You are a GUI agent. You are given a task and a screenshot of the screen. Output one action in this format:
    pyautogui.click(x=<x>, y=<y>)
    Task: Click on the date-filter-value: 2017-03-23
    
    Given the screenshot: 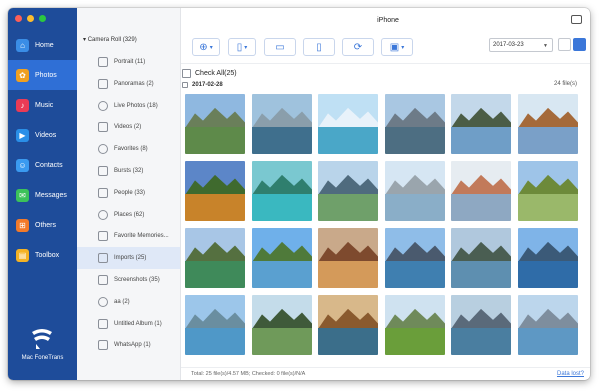 What is the action you would take?
    pyautogui.click(x=508, y=45)
    